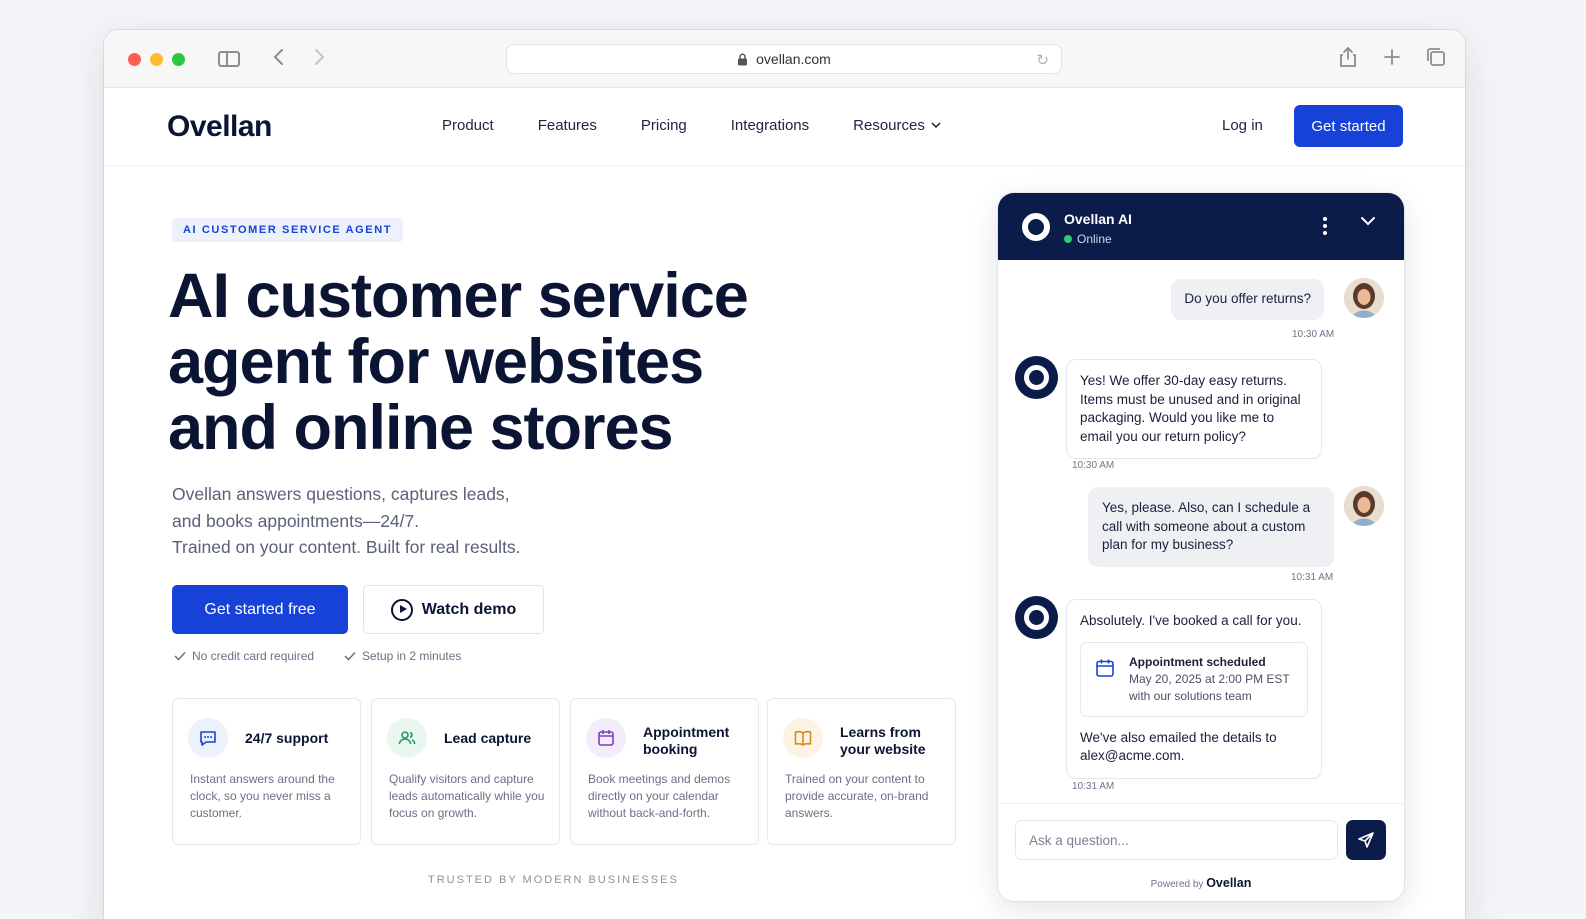 This screenshot has height=919, width=1586. What do you see at coordinates (229, 59) in the screenshot?
I see `sidebar-icon` at bounding box center [229, 59].